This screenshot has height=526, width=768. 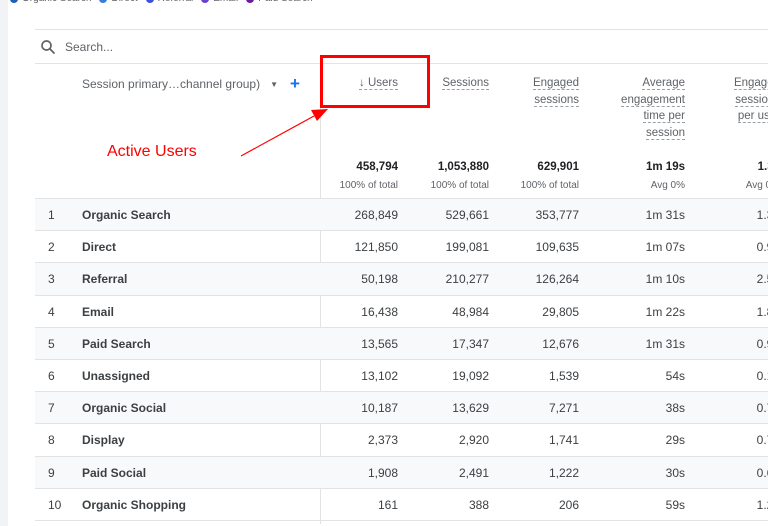 I want to click on cell-users: 1,908, so click(x=382, y=472).